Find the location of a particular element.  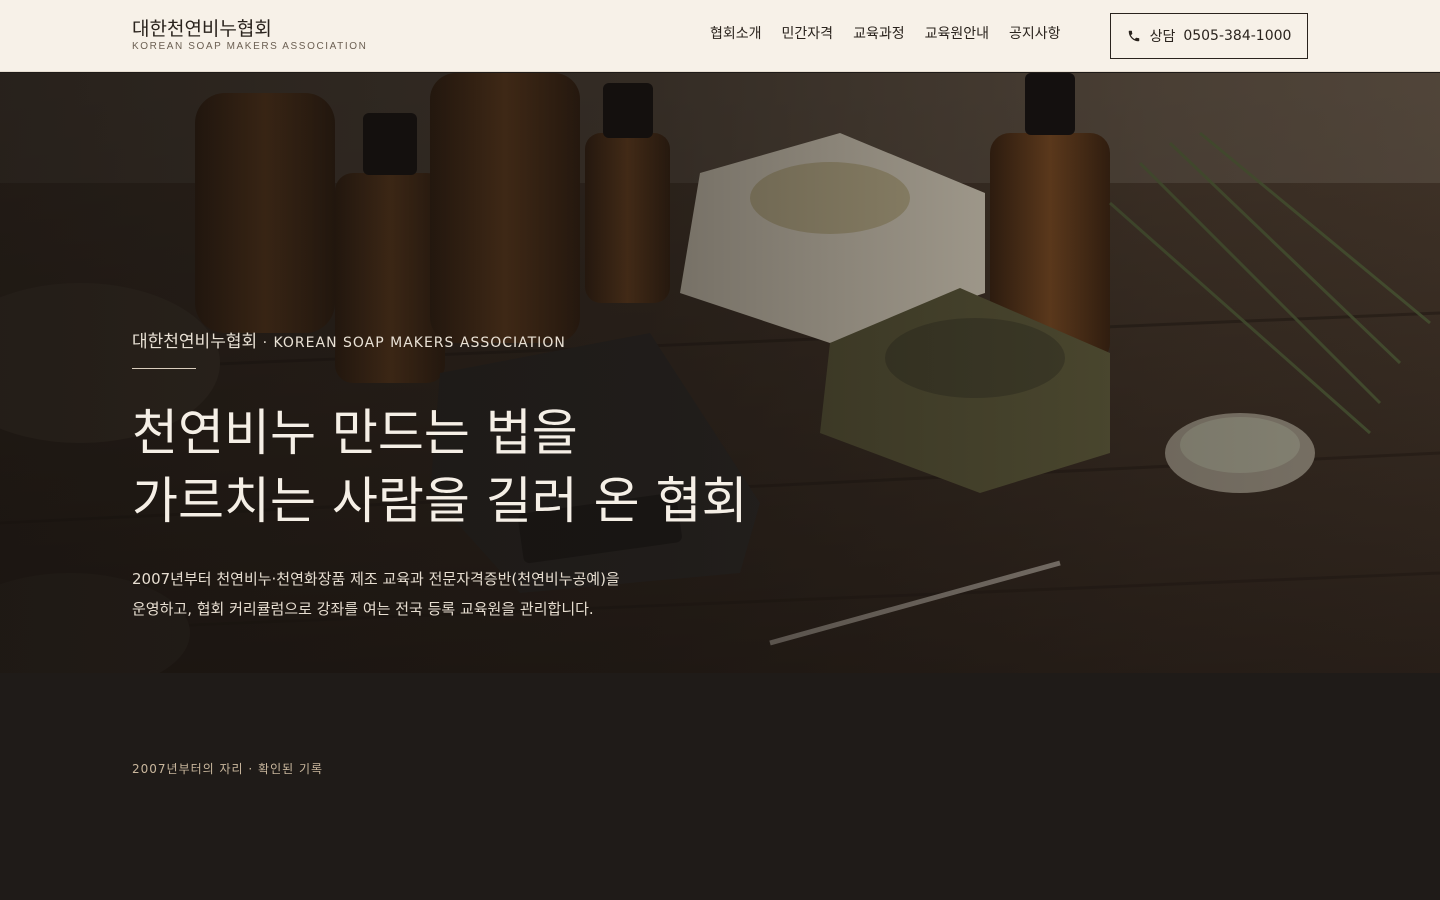

hero-eyebrow-en: KOREAN SOAP MAKERS ASSOCIATION is located at coordinates (419, 343).